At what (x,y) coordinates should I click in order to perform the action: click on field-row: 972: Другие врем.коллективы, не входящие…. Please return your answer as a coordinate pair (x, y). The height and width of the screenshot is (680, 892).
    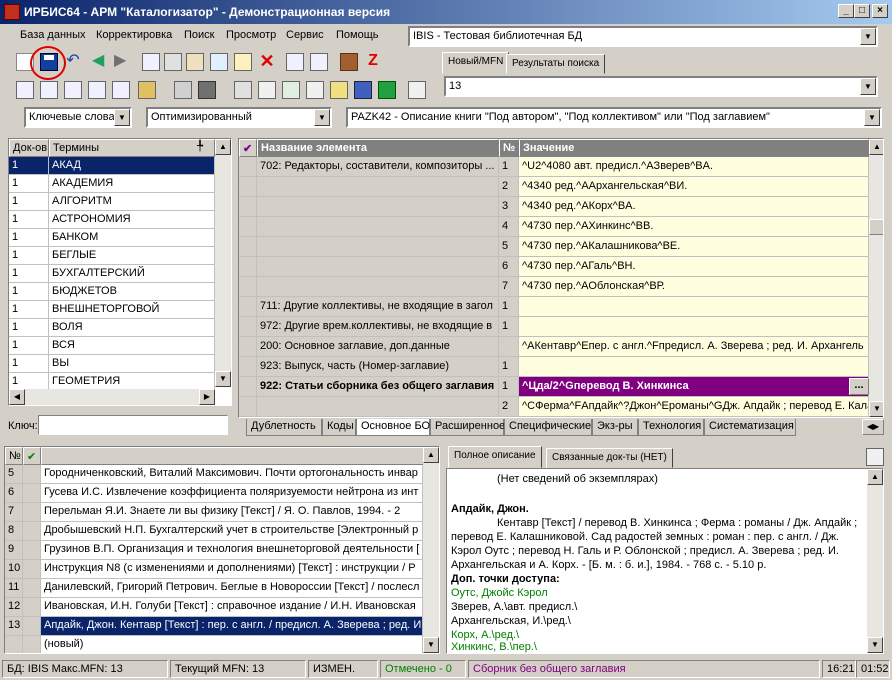
    Looking at the image, I should click on (554, 327).